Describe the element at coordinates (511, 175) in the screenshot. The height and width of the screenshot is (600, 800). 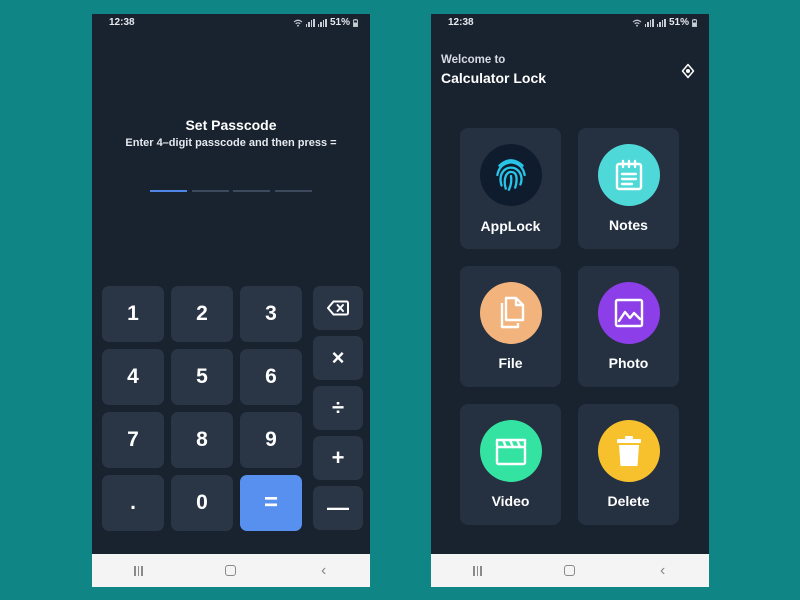
I see `fingerprint-icon` at that location.